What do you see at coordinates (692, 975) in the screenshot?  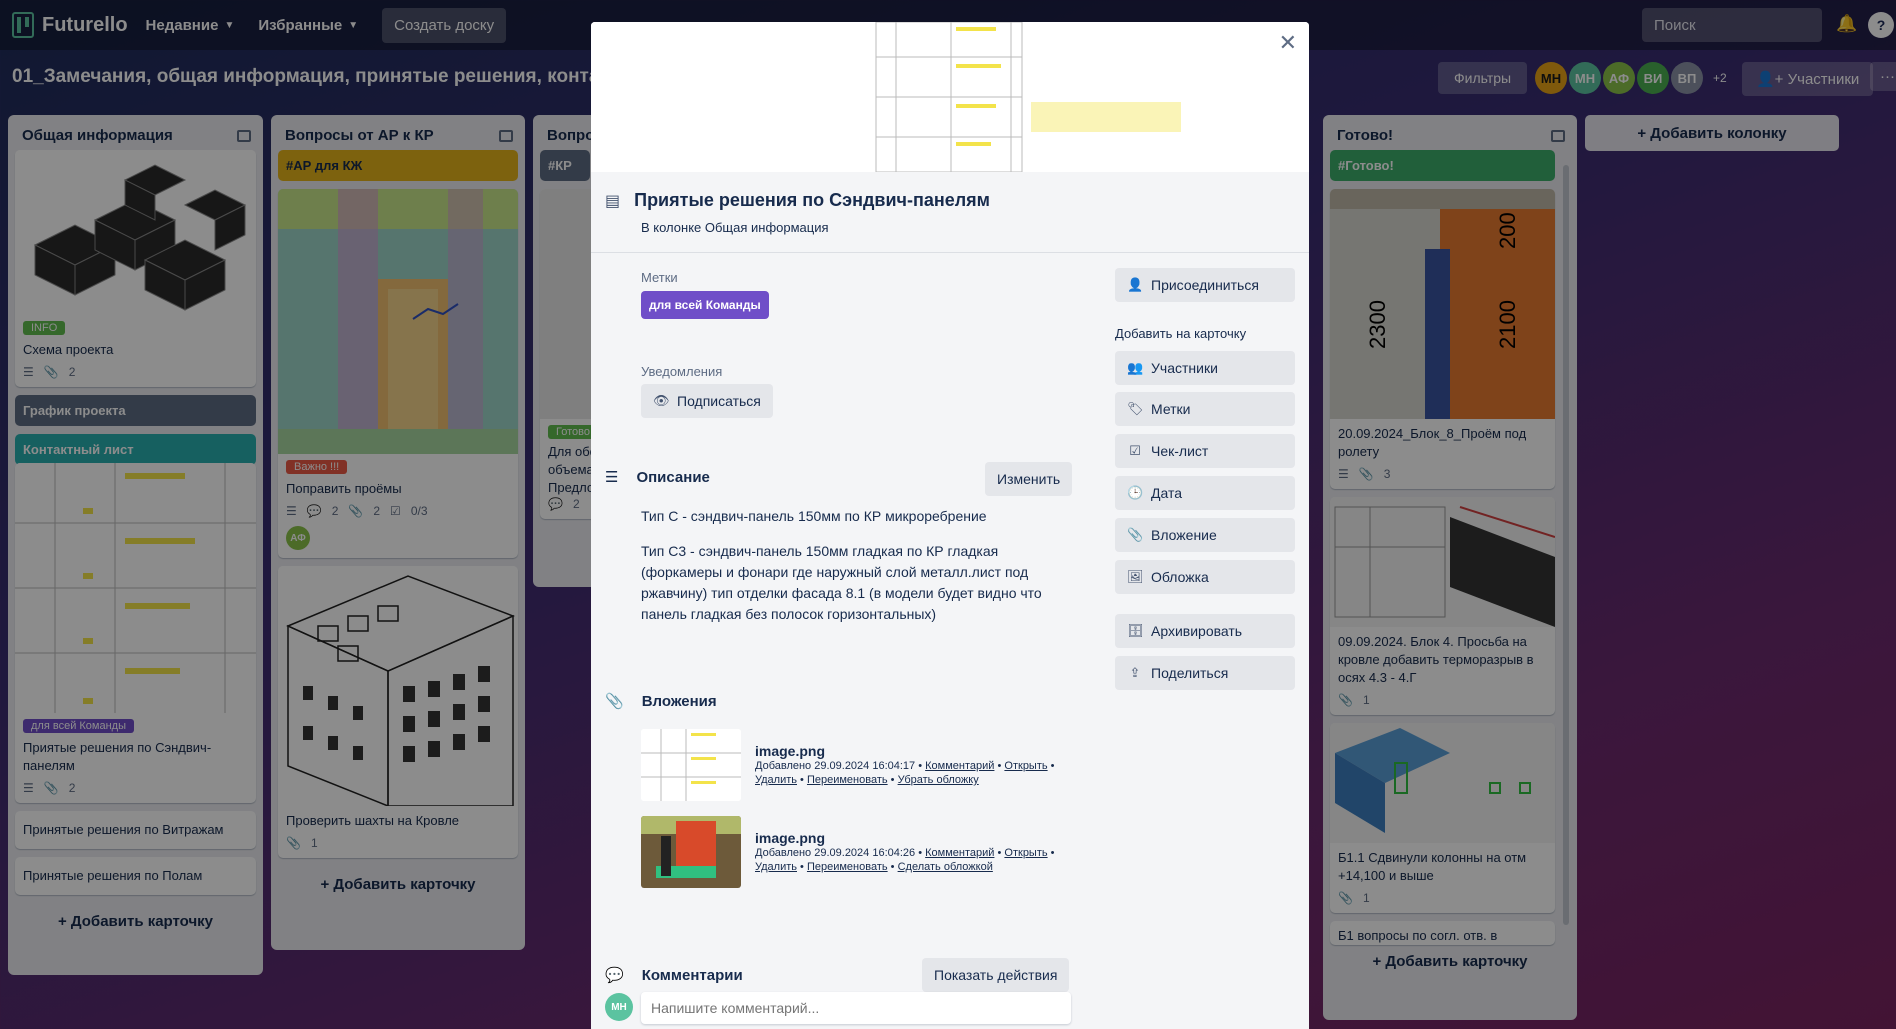 I see `comments-heading: Комментарии` at bounding box center [692, 975].